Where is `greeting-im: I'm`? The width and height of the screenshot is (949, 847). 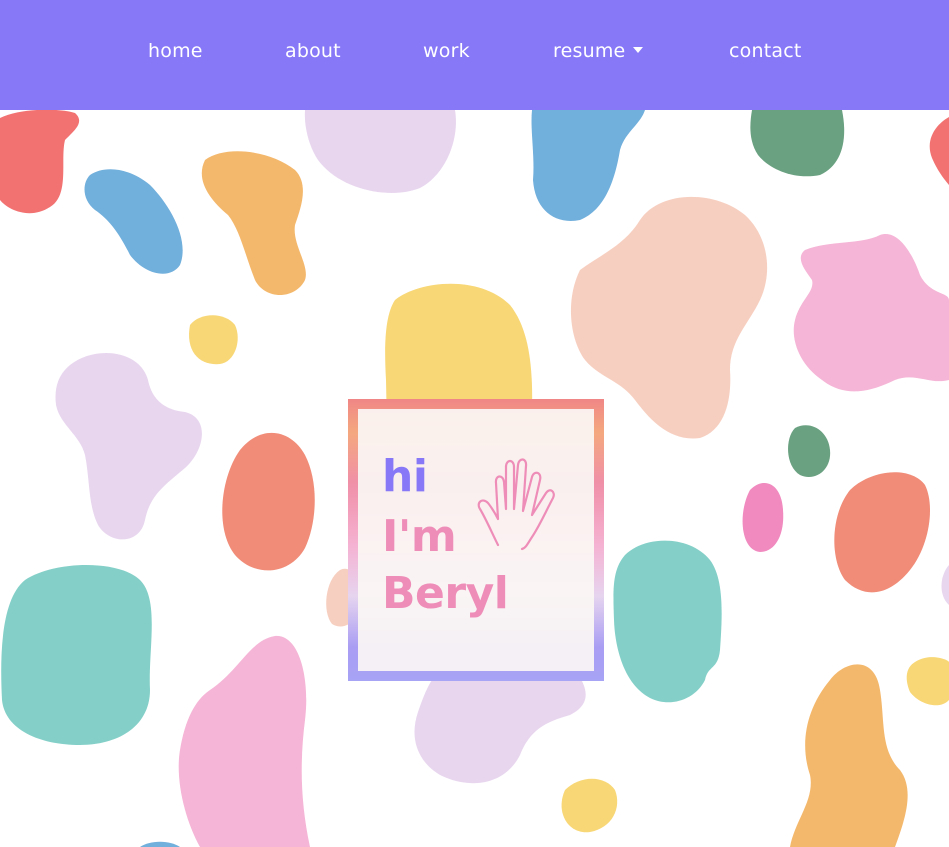
greeting-im: I'm is located at coordinates (419, 536).